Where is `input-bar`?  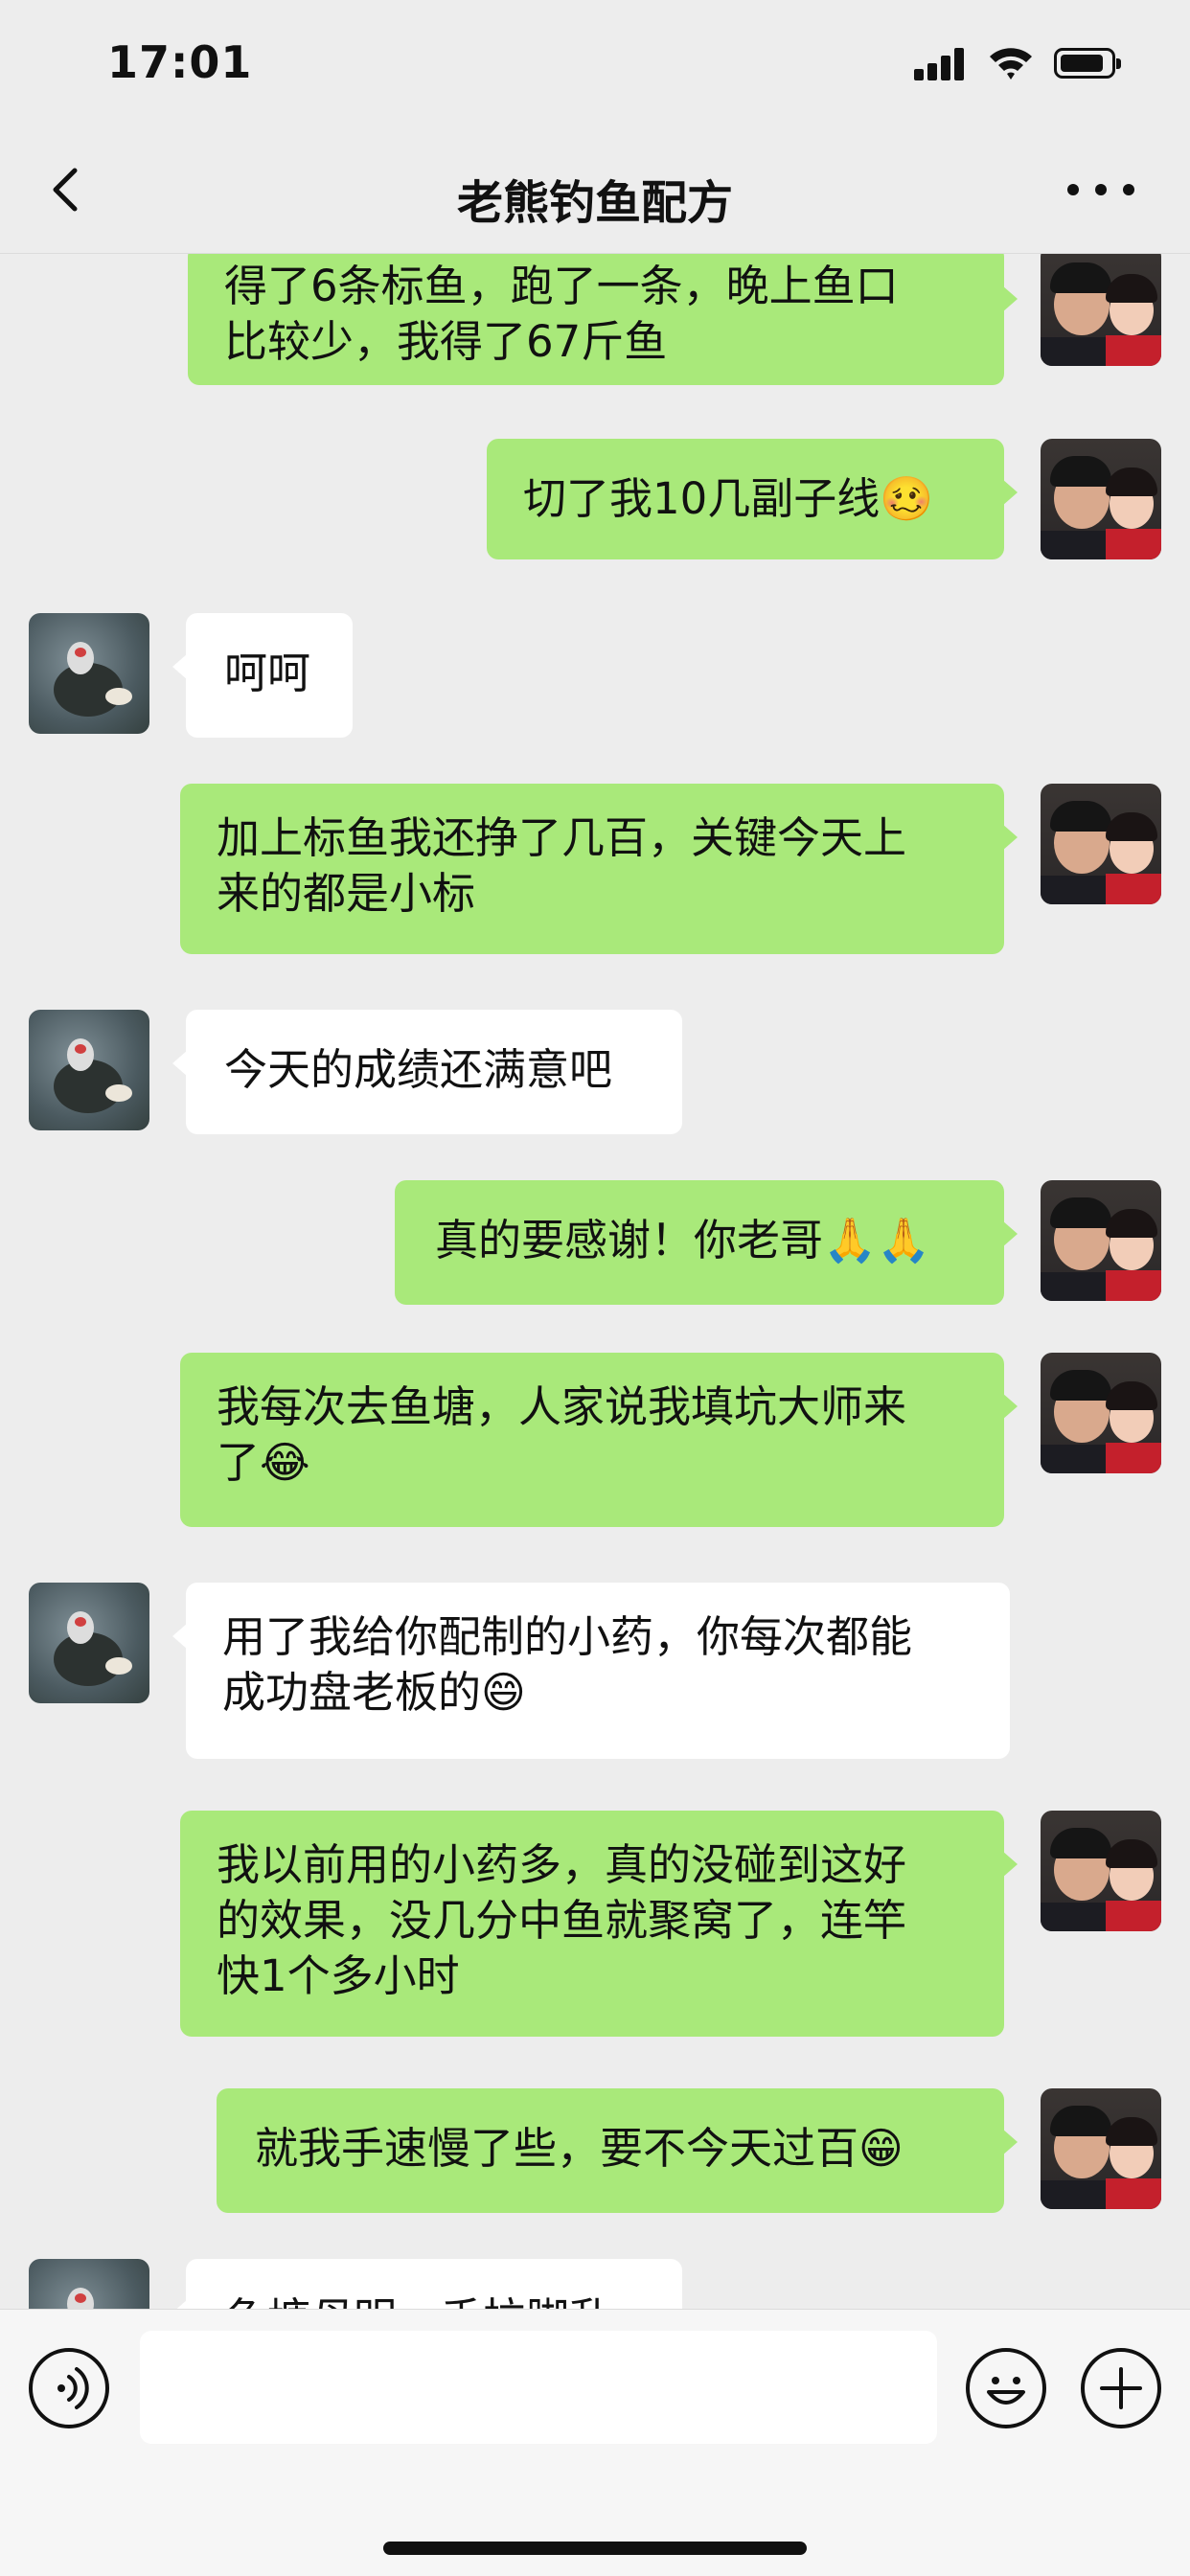
input-bar is located at coordinates (595, 2442).